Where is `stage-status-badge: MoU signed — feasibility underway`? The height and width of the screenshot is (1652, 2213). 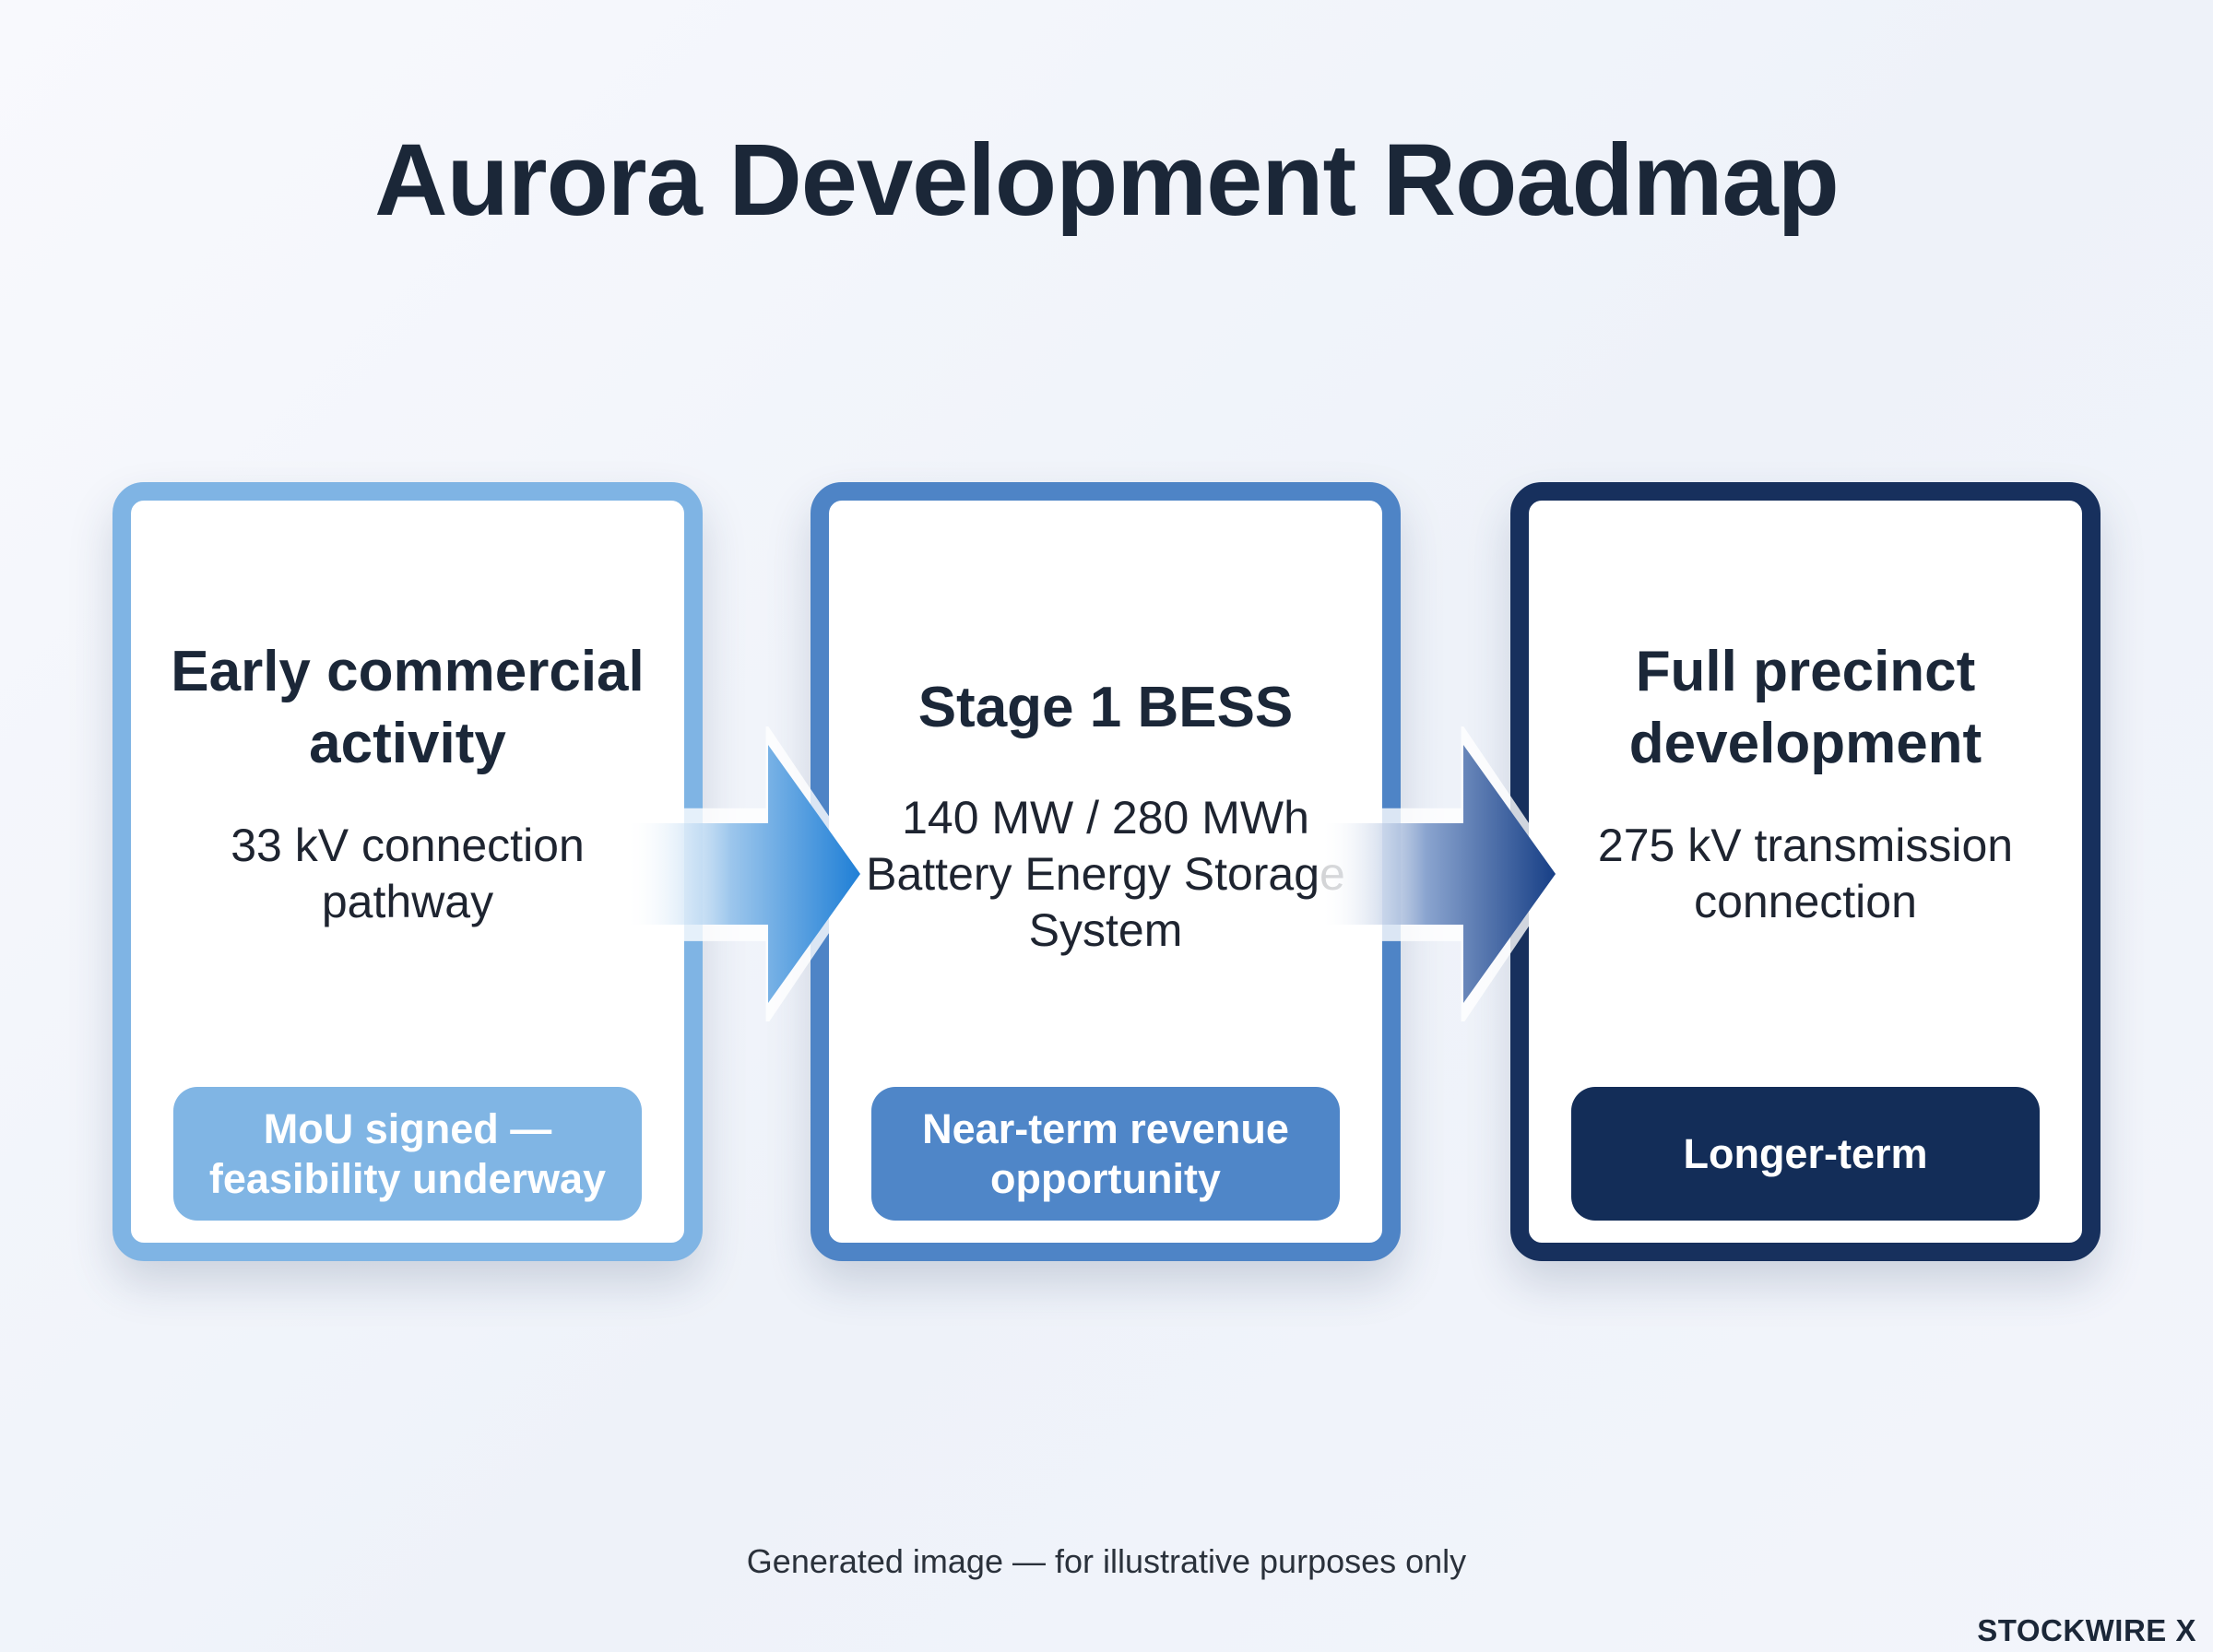 stage-status-badge: MoU signed — feasibility underway is located at coordinates (407, 1154).